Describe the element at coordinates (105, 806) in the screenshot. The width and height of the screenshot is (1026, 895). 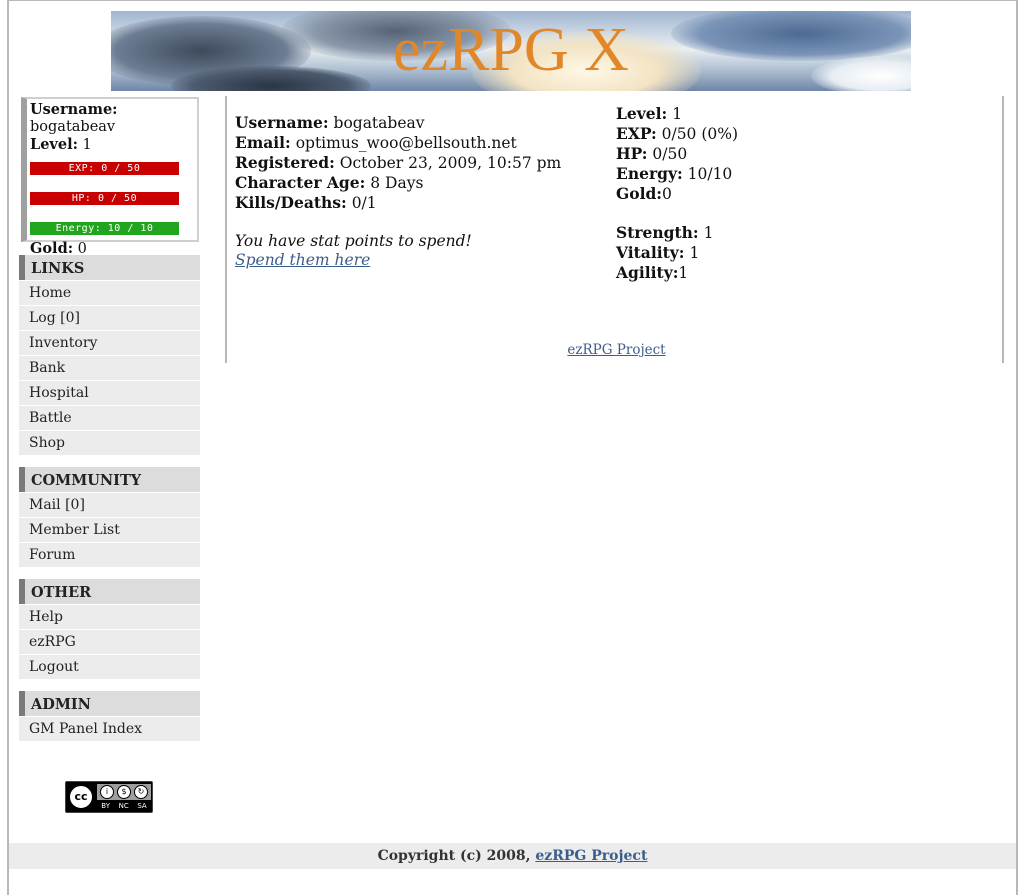
I see `badge-by: BY` at that location.